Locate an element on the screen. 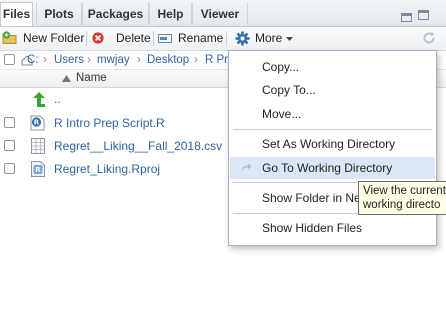 This screenshot has height=312, width=446. up-arrow-icon is located at coordinates (39, 99).